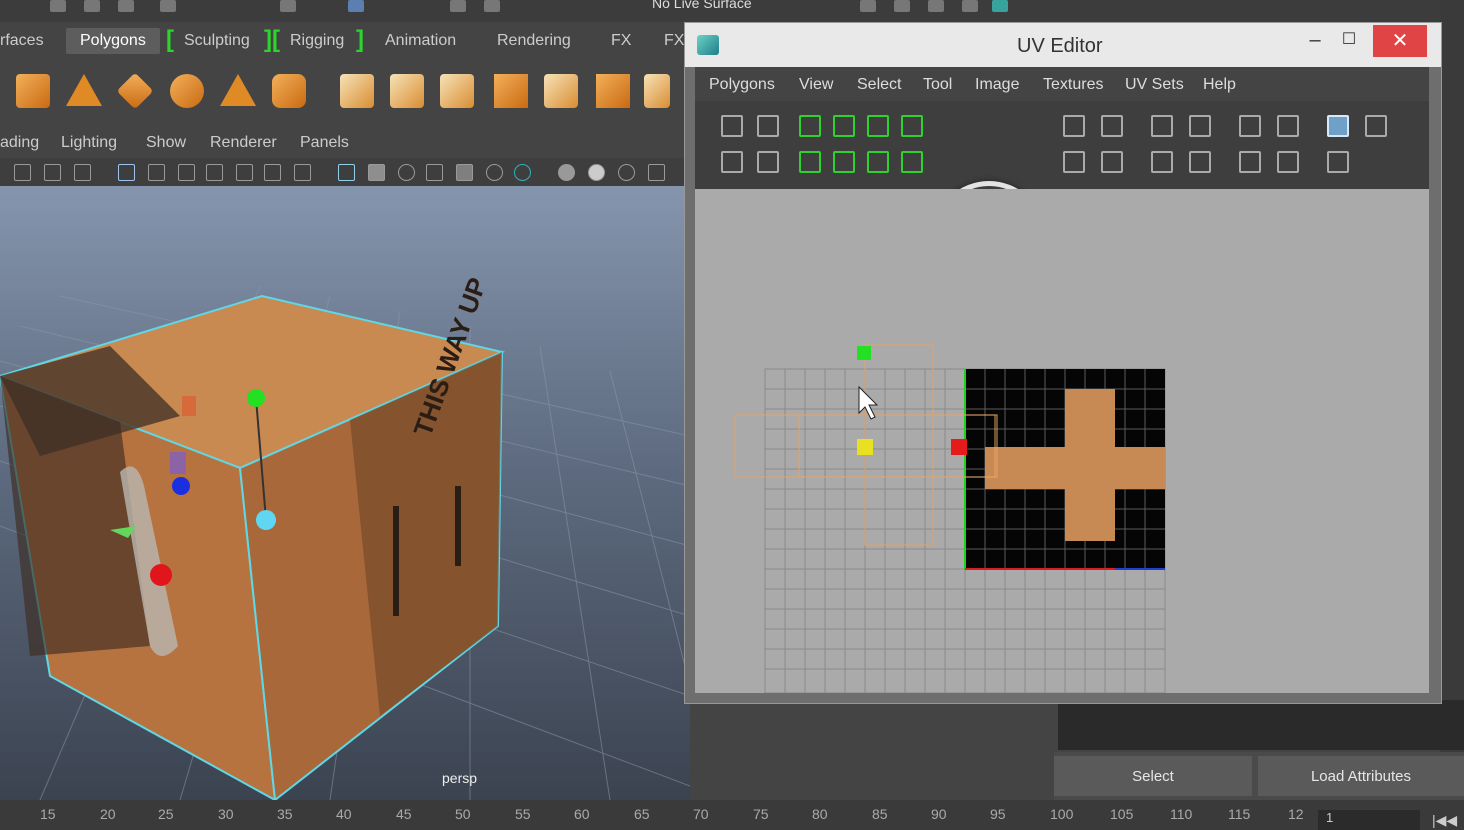 The image size is (1464, 830). Describe the element at coordinates (186, 172) in the screenshot. I see `resolution-gate-icon` at that location.